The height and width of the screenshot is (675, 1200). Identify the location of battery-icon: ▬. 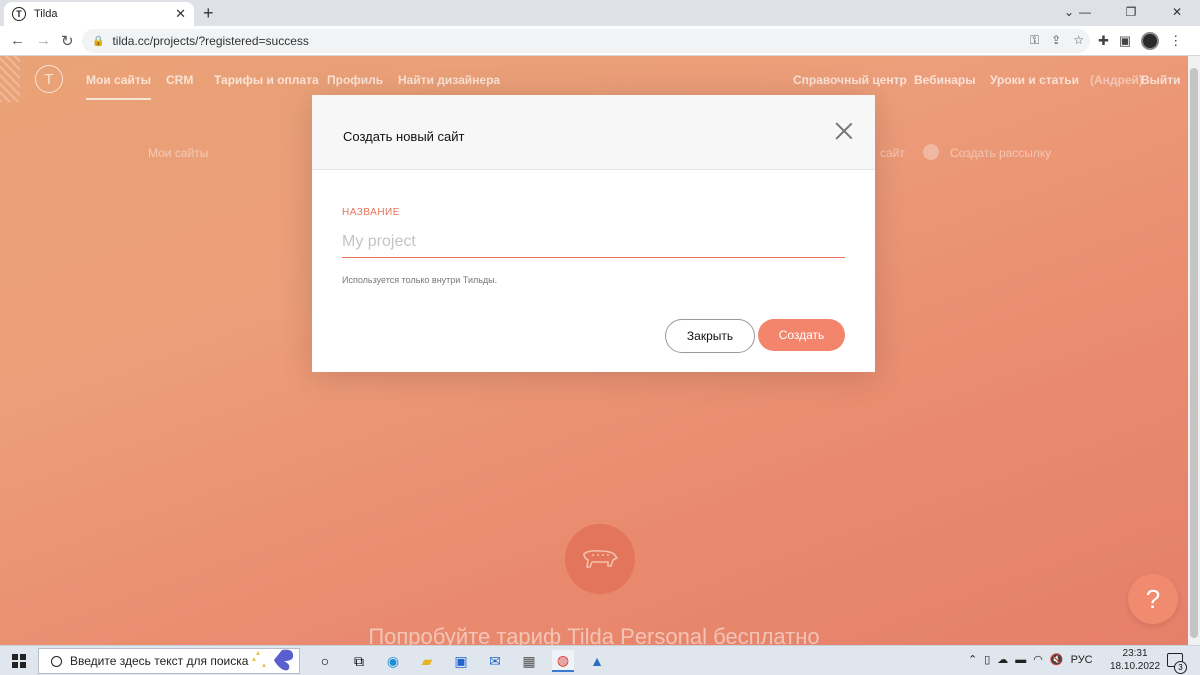
(1020, 660).